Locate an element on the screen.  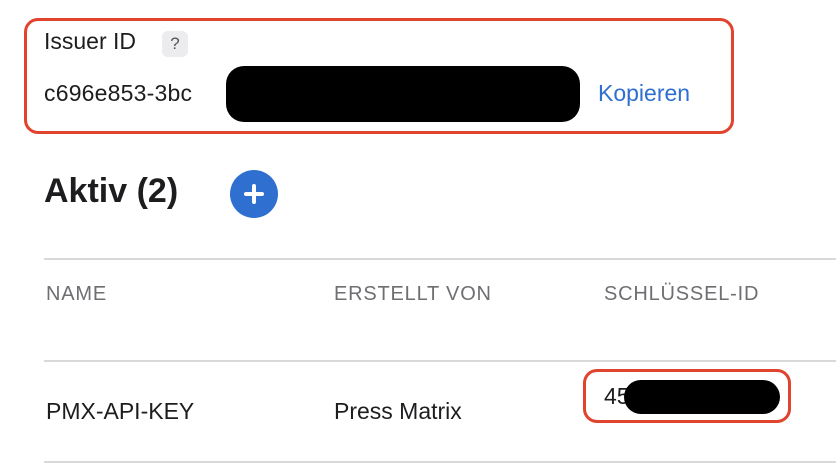
help-icon: ? is located at coordinates (175, 44).